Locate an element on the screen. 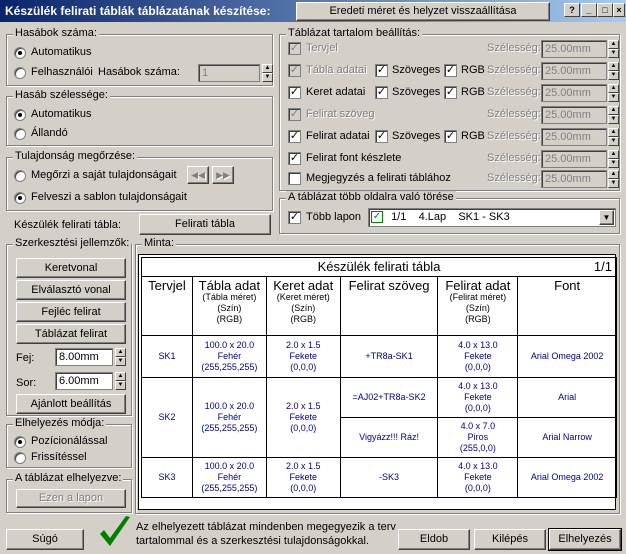 Image resolution: width=626 pixels, height=554 pixels. check-icon is located at coordinates (115, 531).